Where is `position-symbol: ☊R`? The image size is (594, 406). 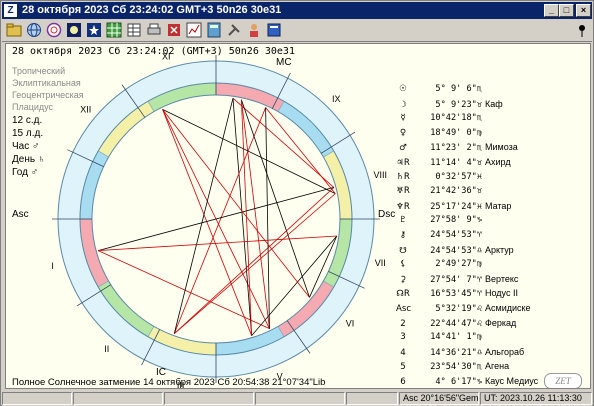
position-symbol: ☊R is located at coordinates (403, 294).